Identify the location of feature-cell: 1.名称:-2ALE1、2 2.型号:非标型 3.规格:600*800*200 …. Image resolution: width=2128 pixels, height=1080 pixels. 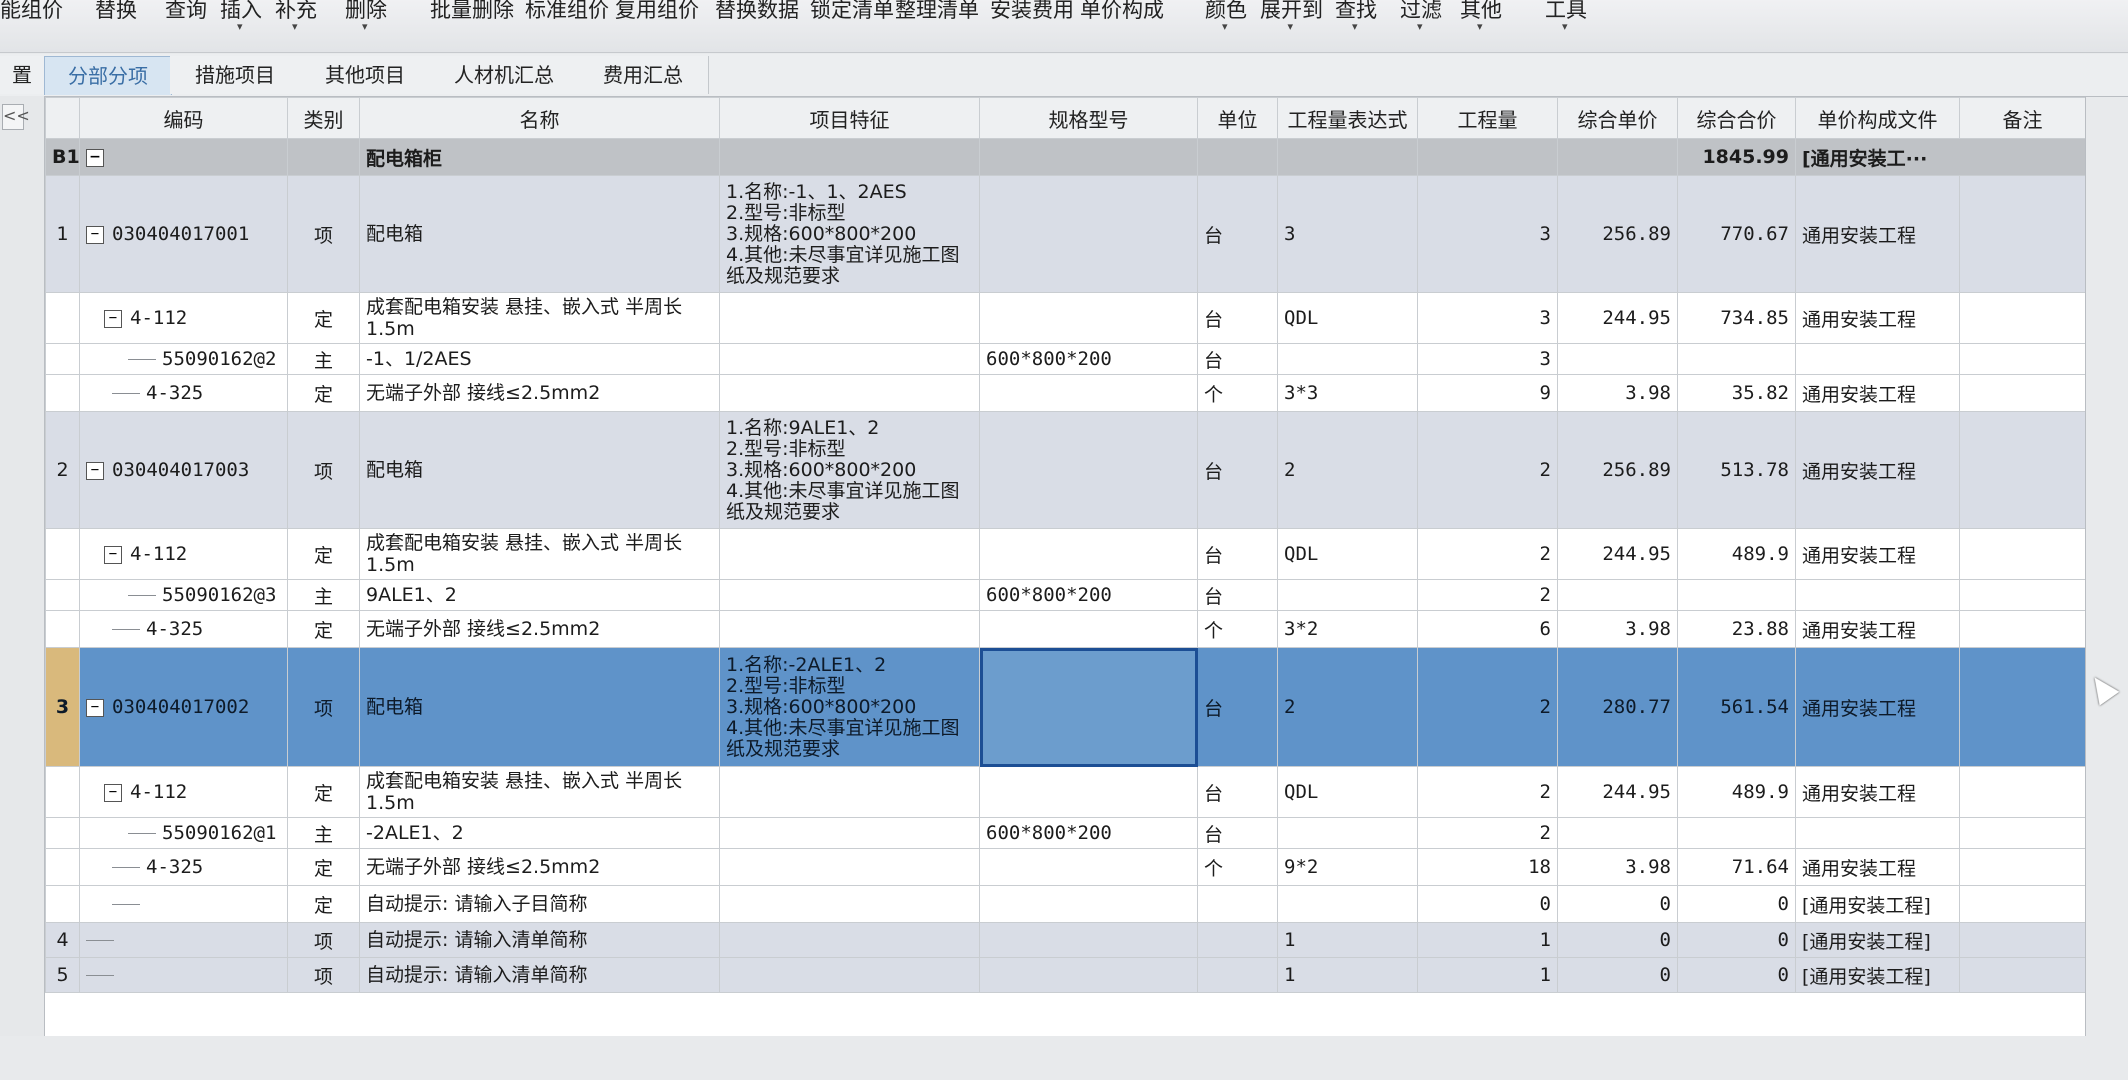
(849, 707).